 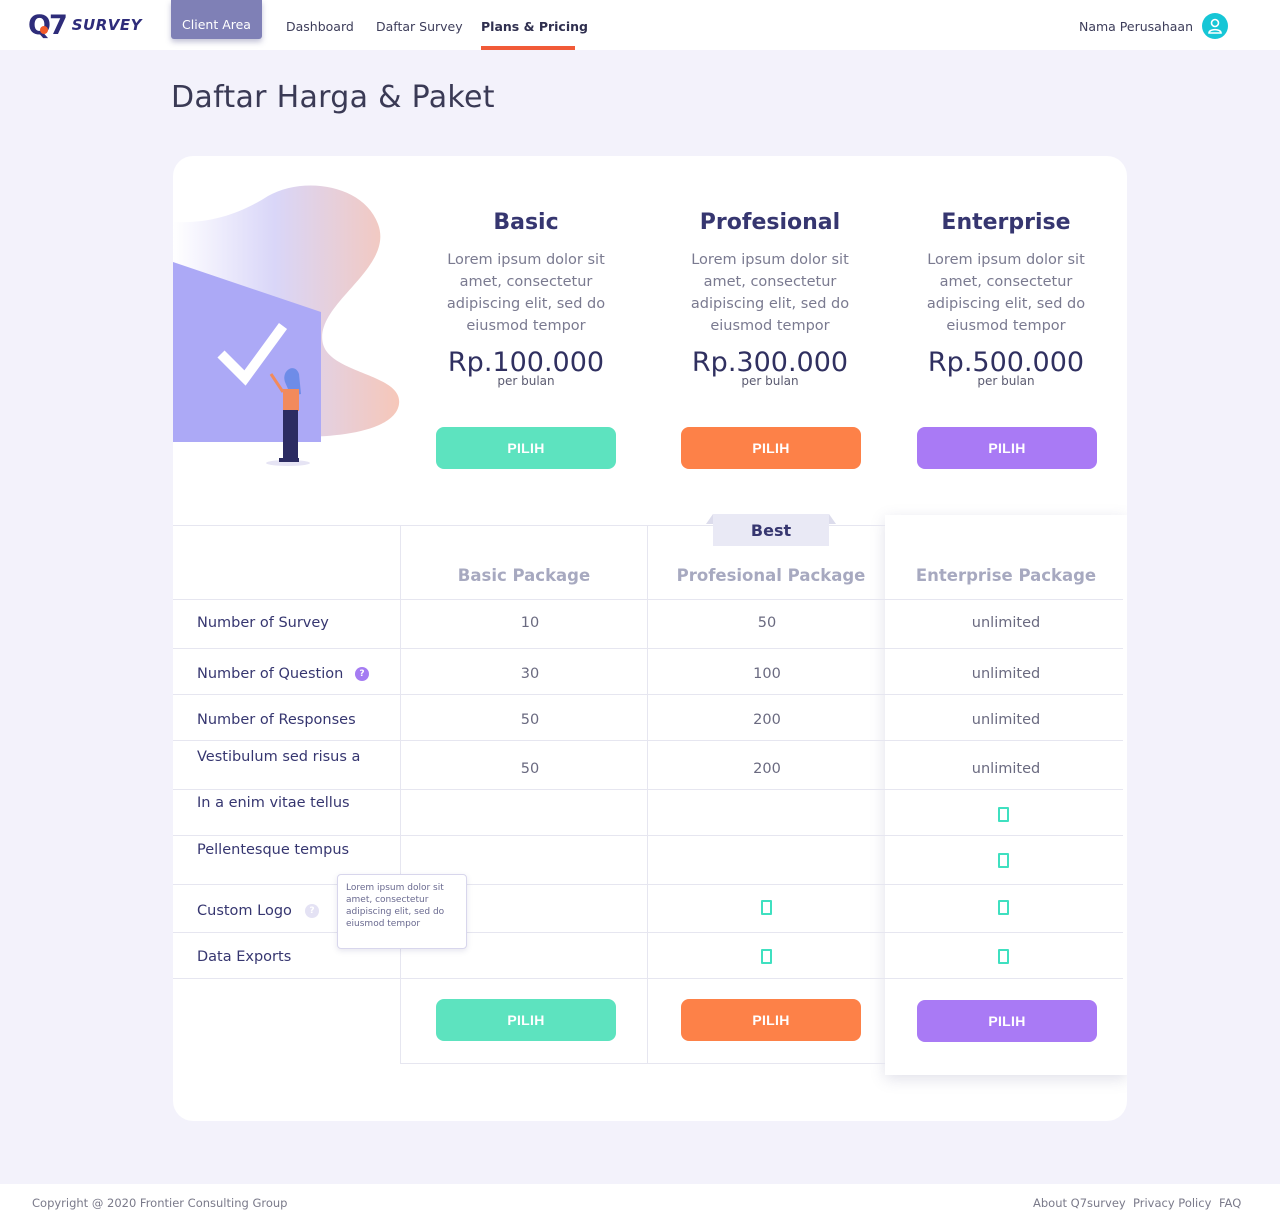 What do you see at coordinates (1007, 1021) in the screenshot?
I see `pilih-enterprise-bottom-button: PILIH` at bounding box center [1007, 1021].